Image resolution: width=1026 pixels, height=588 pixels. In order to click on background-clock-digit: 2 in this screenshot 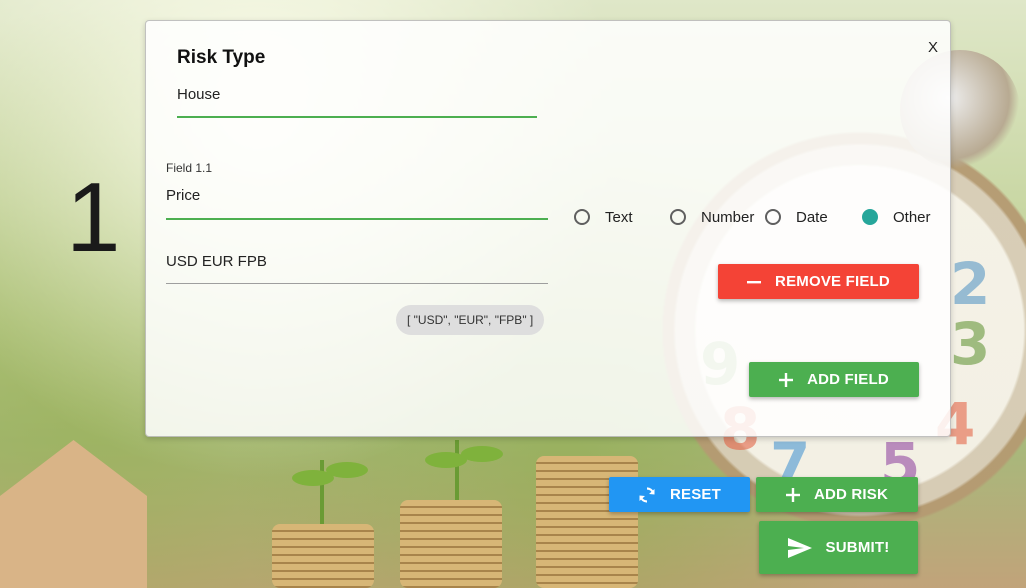, I will do `click(970, 284)`.